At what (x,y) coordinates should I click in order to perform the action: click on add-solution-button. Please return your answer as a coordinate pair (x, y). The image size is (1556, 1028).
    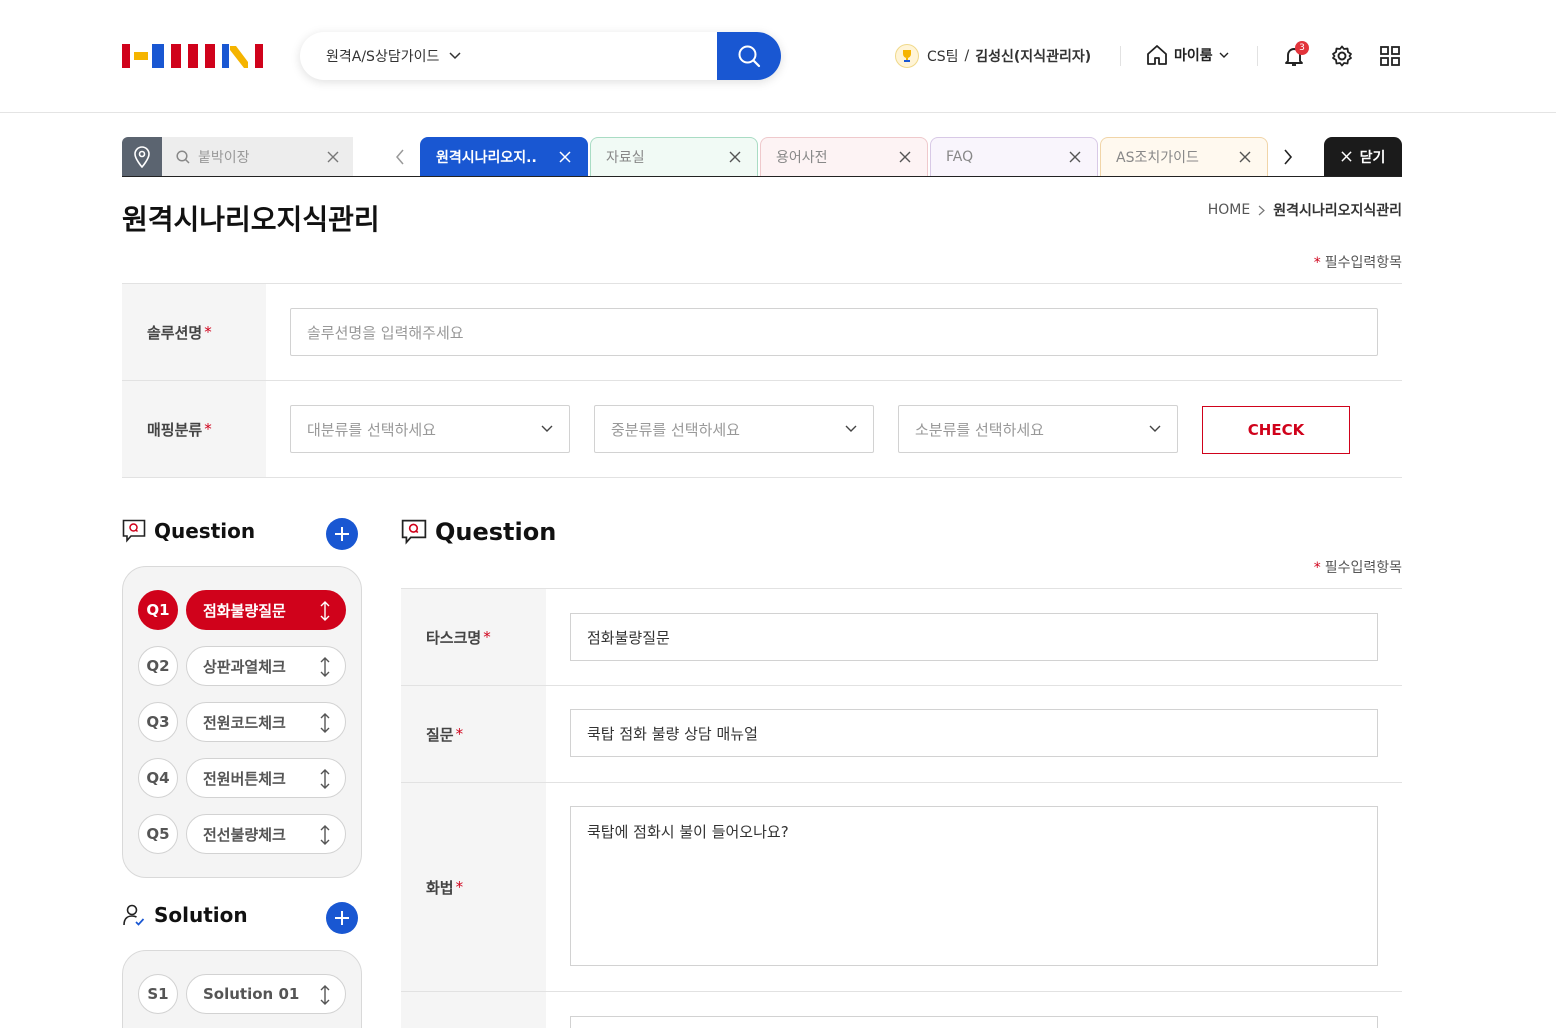
    Looking at the image, I should click on (342, 918).